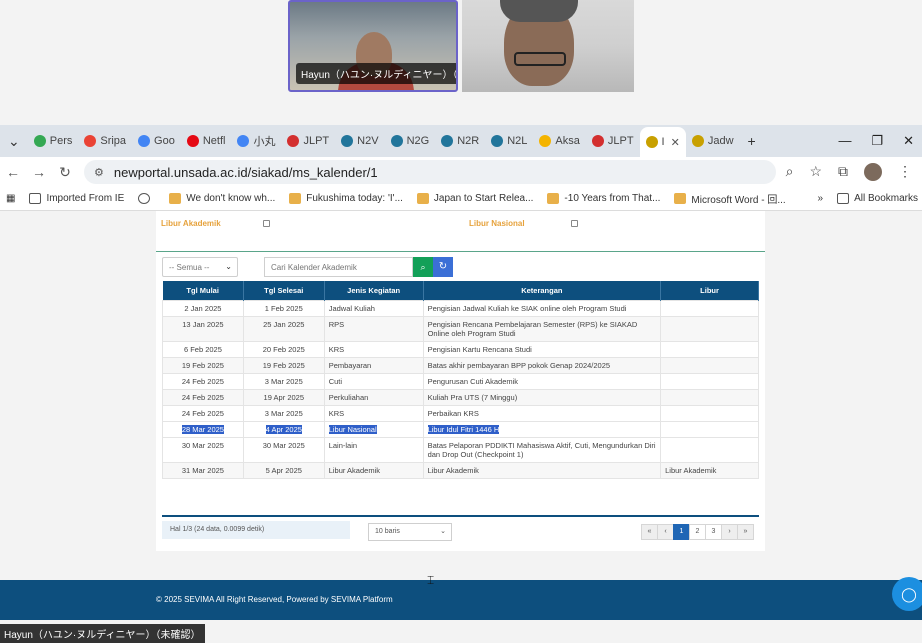 Image resolution: width=922 pixels, height=643 pixels. What do you see at coordinates (284, 290) in the screenshot?
I see `column-header: Tgl Selesai` at bounding box center [284, 290].